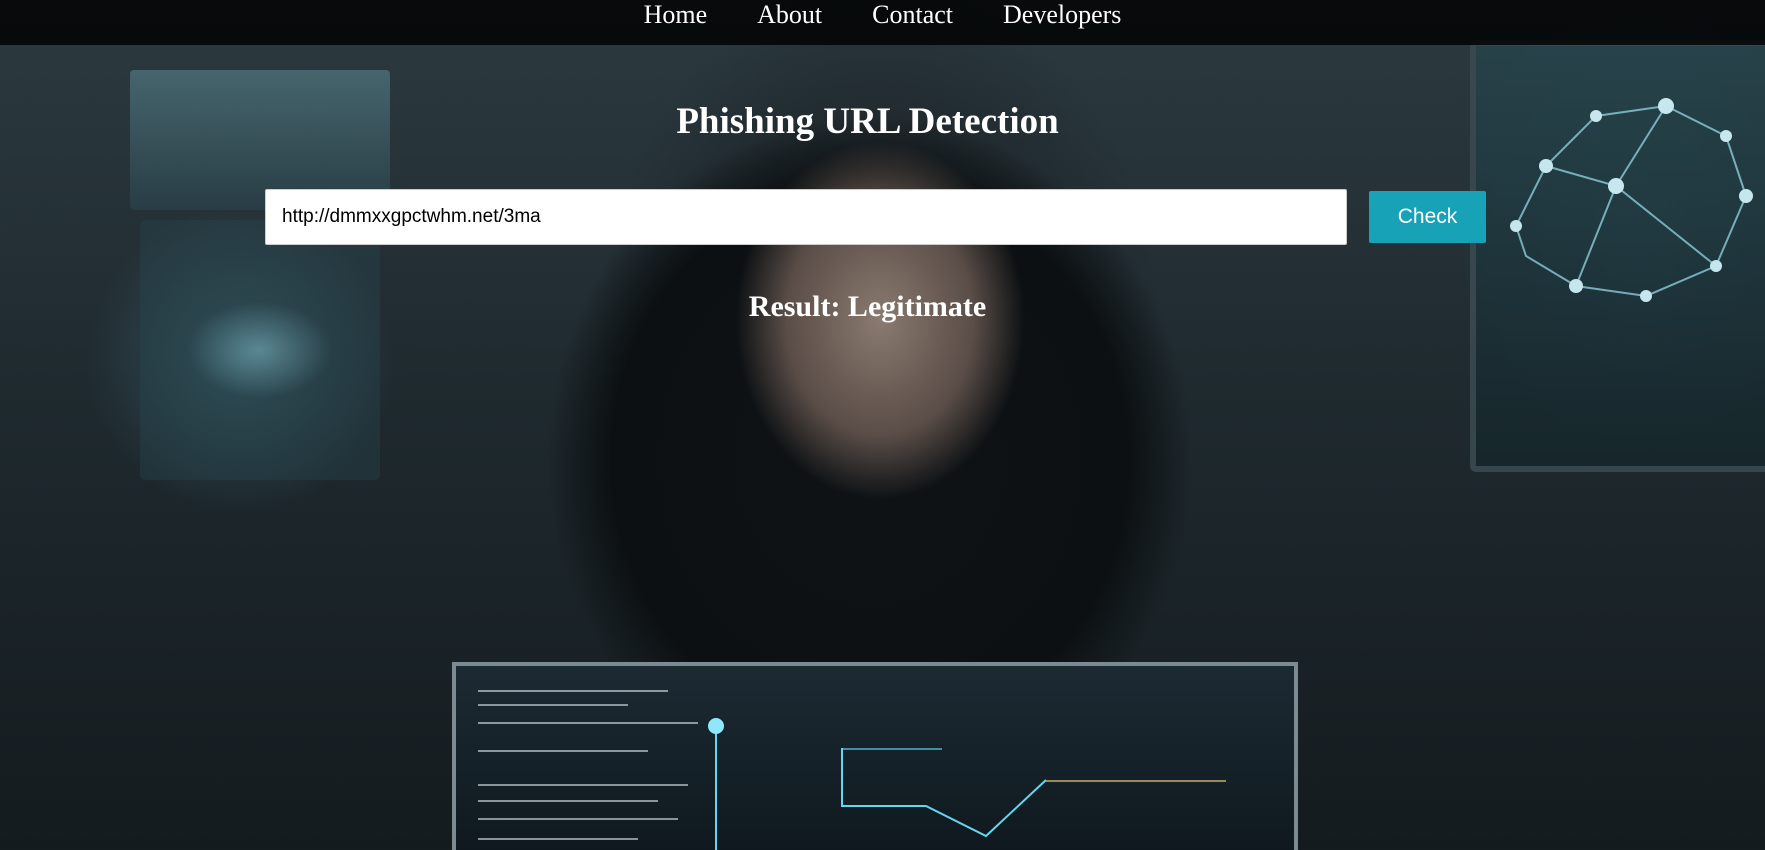 Image resolution: width=1765 pixels, height=850 pixels. What do you see at coordinates (676, 15) in the screenshot?
I see `nav-link-home: Home` at bounding box center [676, 15].